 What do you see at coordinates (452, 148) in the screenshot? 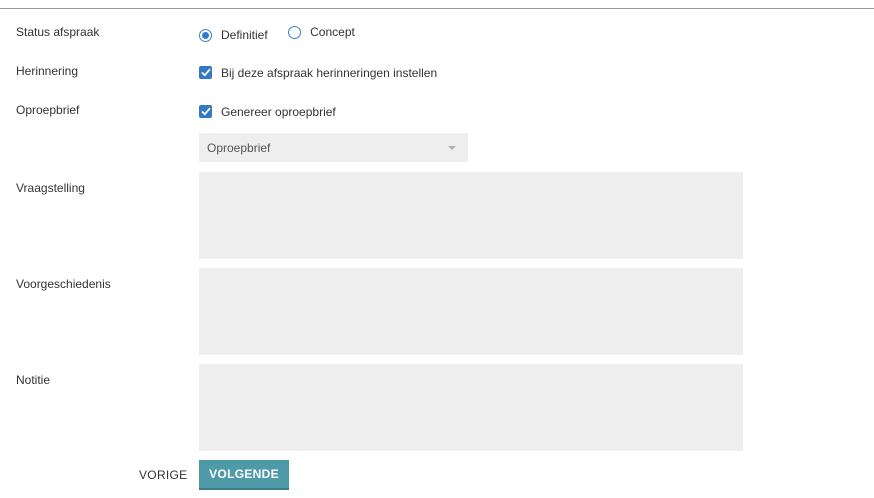
I see `chevron-down-icon` at bounding box center [452, 148].